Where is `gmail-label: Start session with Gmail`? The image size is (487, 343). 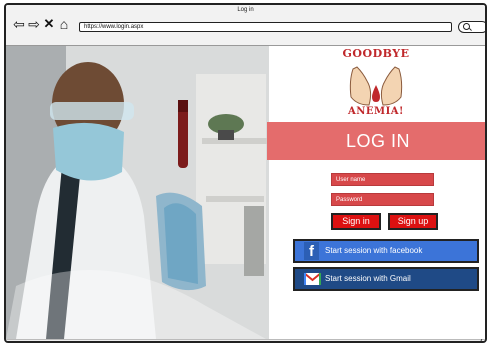 gmail-label: Start session with Gmail is located at coordinates (368, 278).